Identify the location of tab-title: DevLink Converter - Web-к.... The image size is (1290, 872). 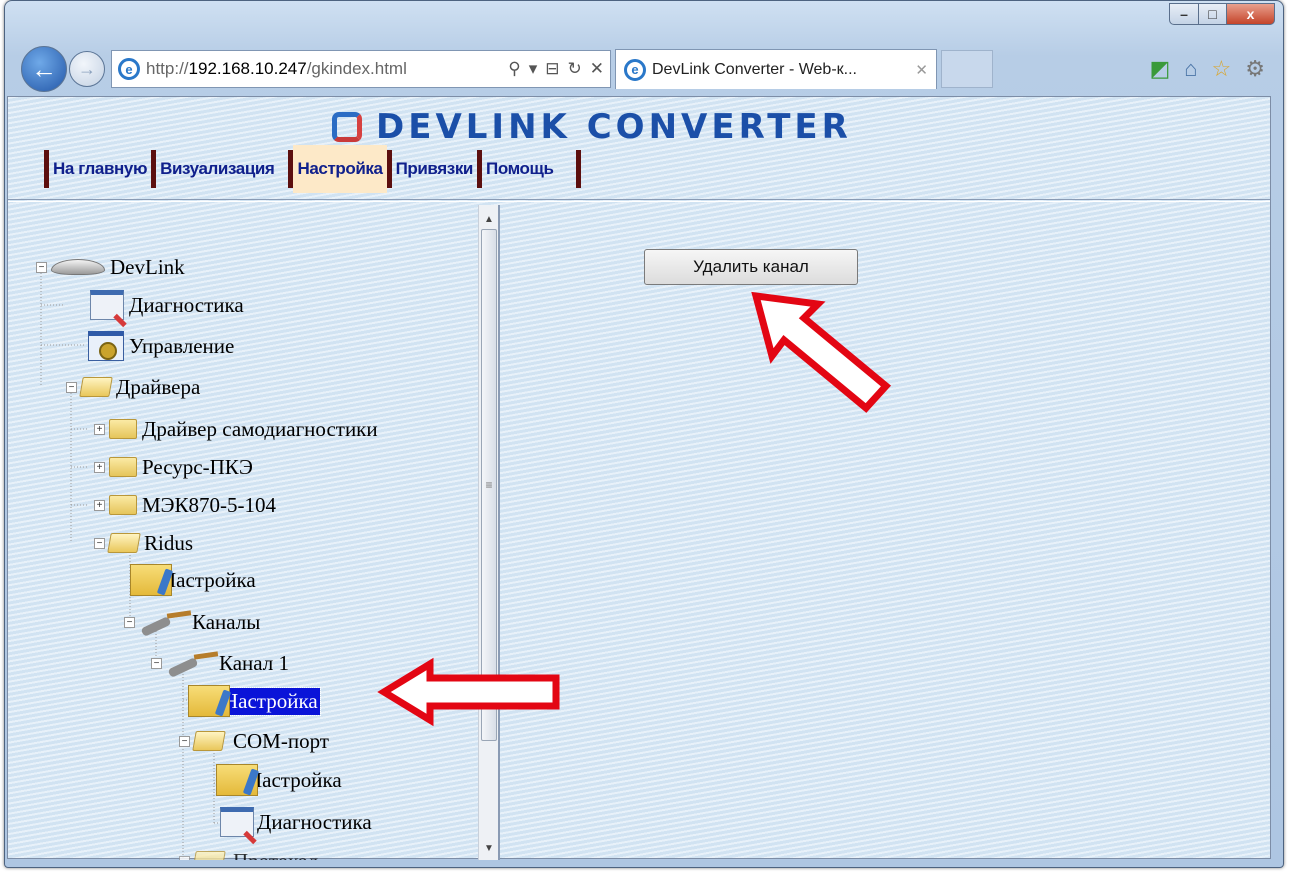
(754, 69).